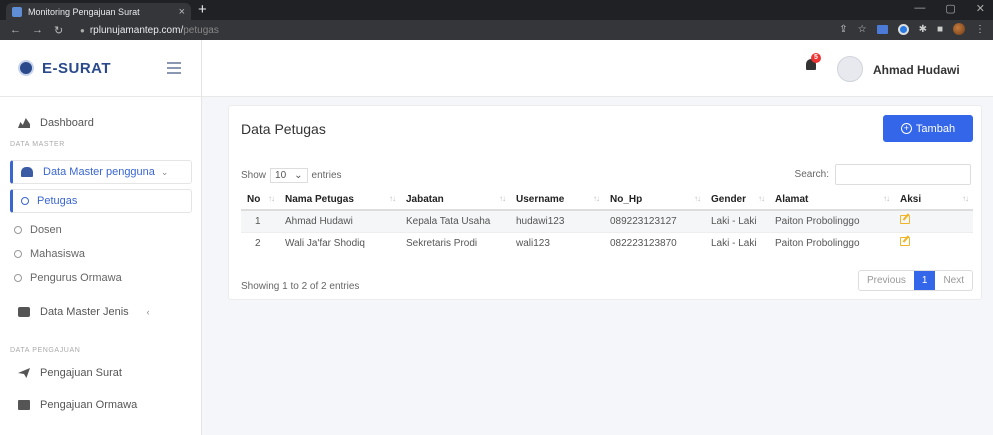  Describe the element at coordinates (38, 30) in the screenshot. I see `forward-icon: →` at that location.